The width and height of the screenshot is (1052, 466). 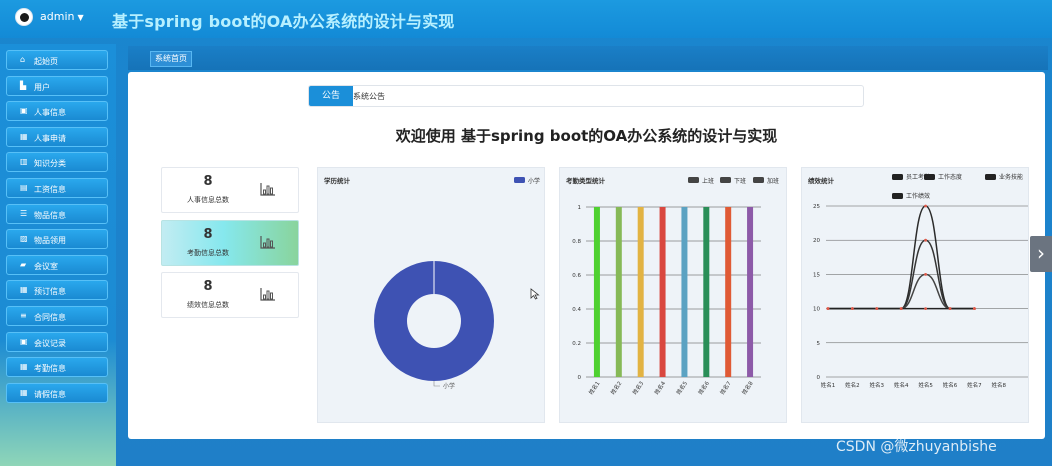 What do you see at coordinates (580, 208) in the screenshot?
I see `y-tick-label: 1` at bounding box center [580, 208].